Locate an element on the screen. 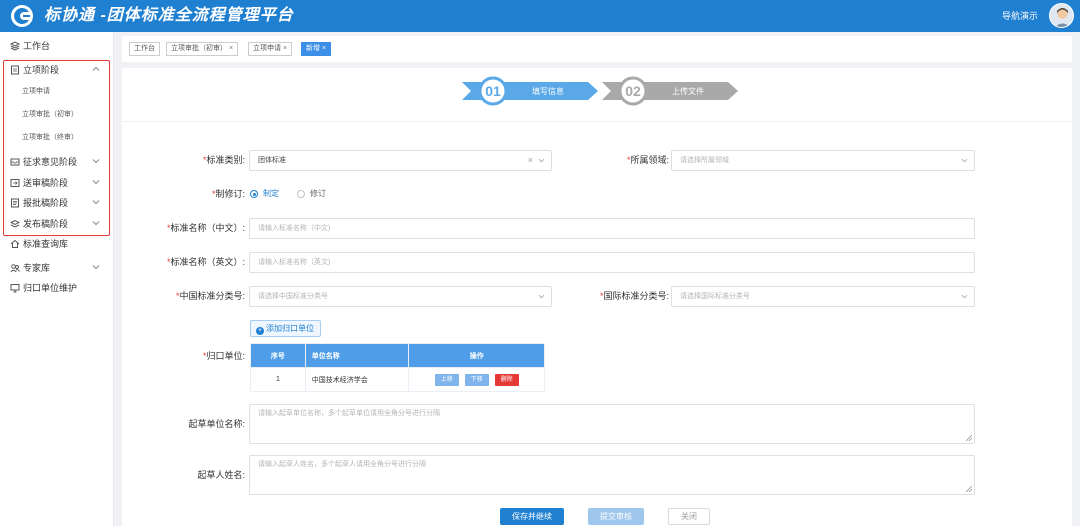 The width and height of the screenshot is (1080, 526). revision-label: *制修订: is located at coordinates (228, 194).